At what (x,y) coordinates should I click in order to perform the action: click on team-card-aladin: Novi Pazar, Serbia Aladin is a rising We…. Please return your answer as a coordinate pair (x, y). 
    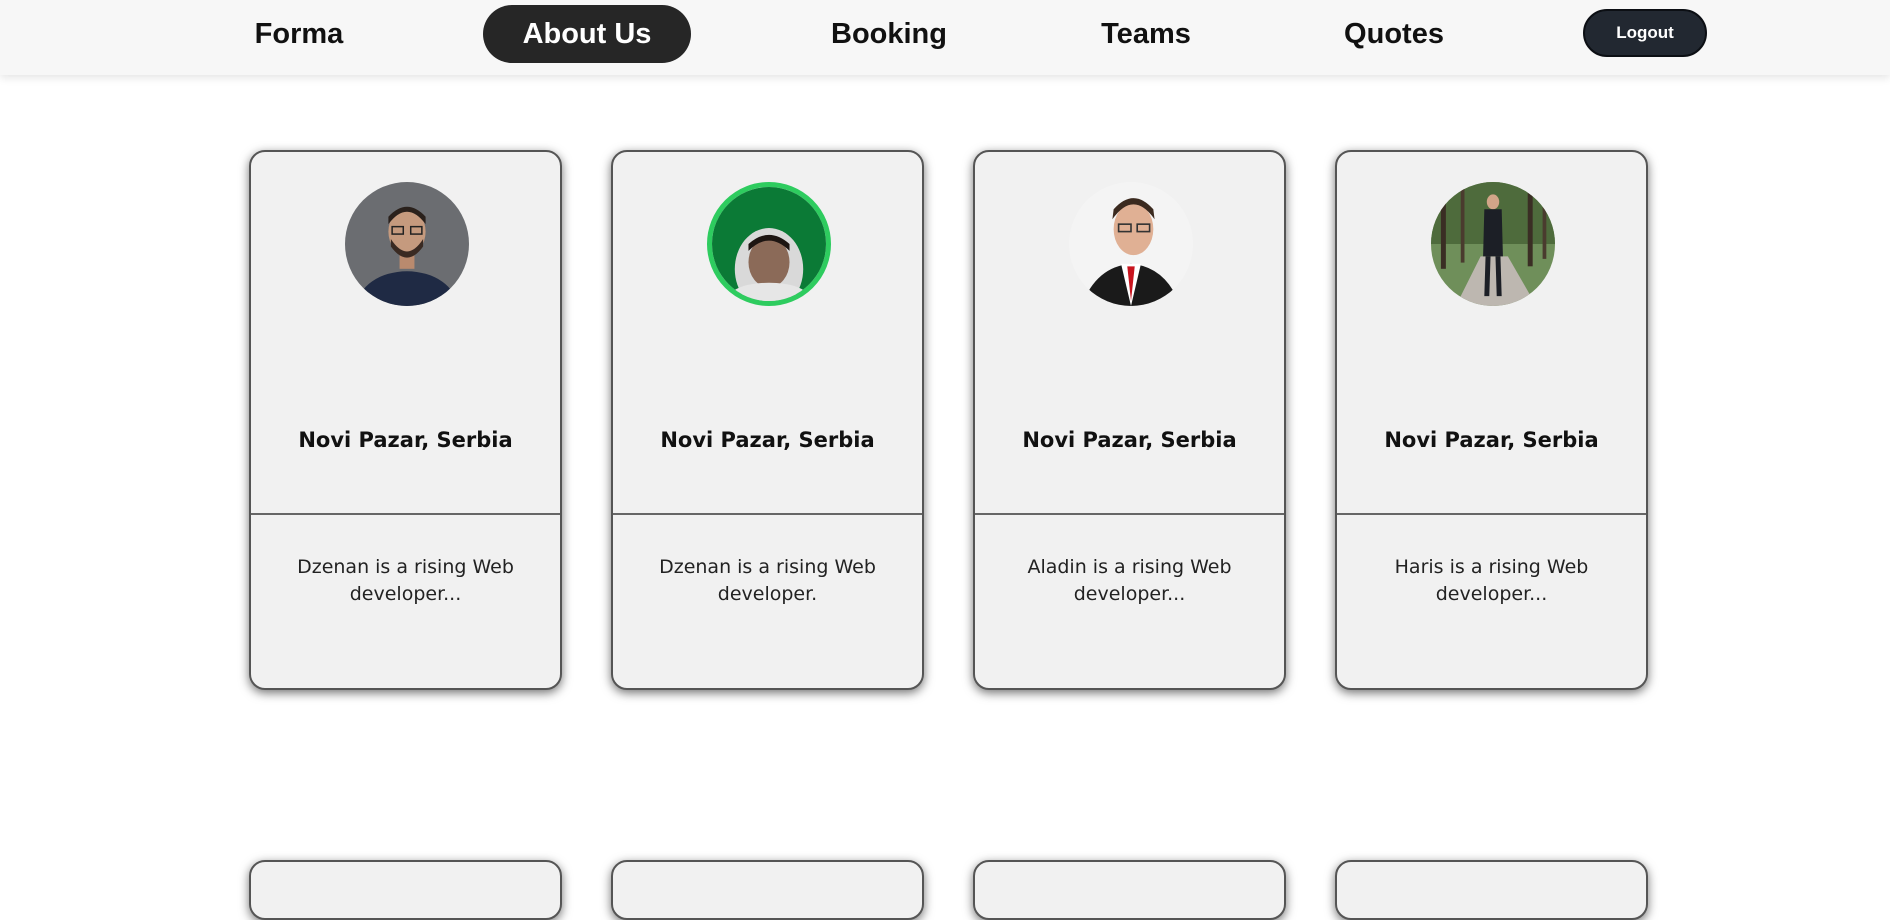
    Looking at the image, I should click on (1129, 420).